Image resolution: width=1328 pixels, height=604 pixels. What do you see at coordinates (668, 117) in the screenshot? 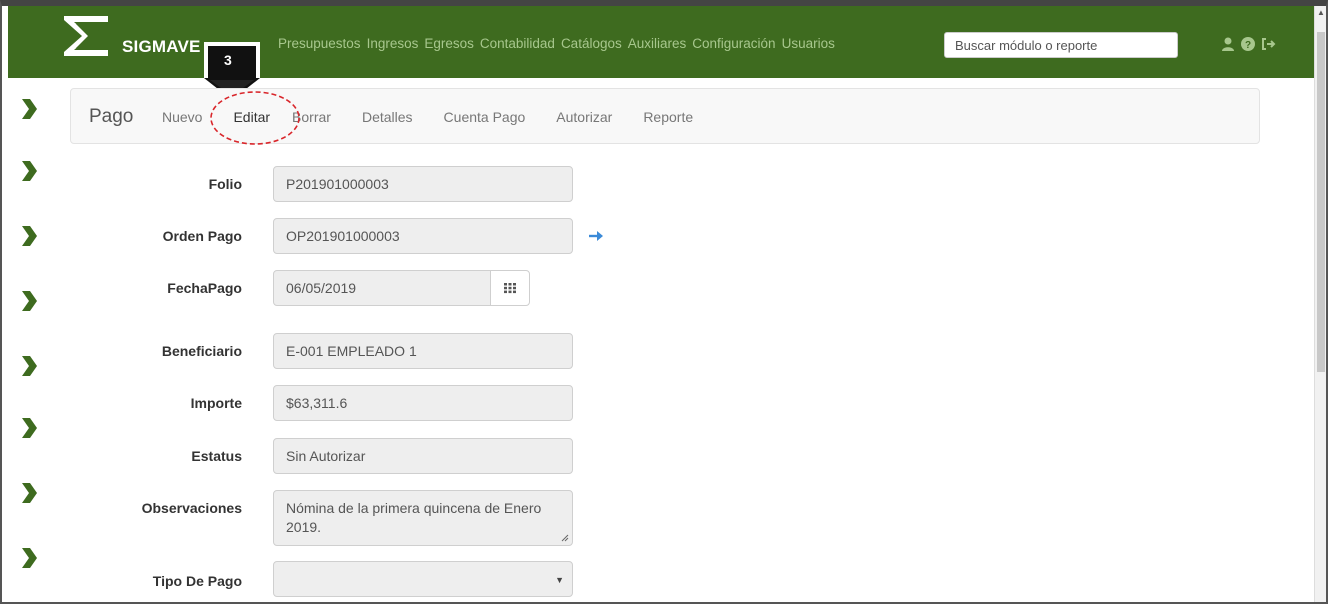
I see `reporte-button: Reporte` at bounding box center [668, 117].